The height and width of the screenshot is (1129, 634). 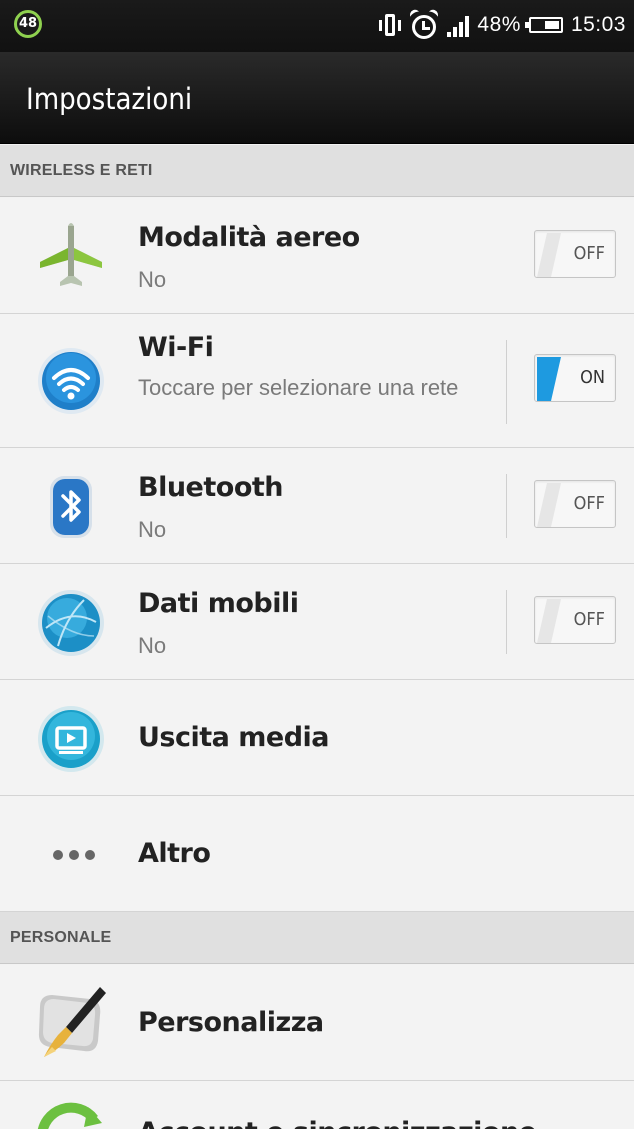 What do you see at coordinates (317, 98) in the screenshot?
I see `app-title-bar: Impostazioni` at bounding box center [317, 98].